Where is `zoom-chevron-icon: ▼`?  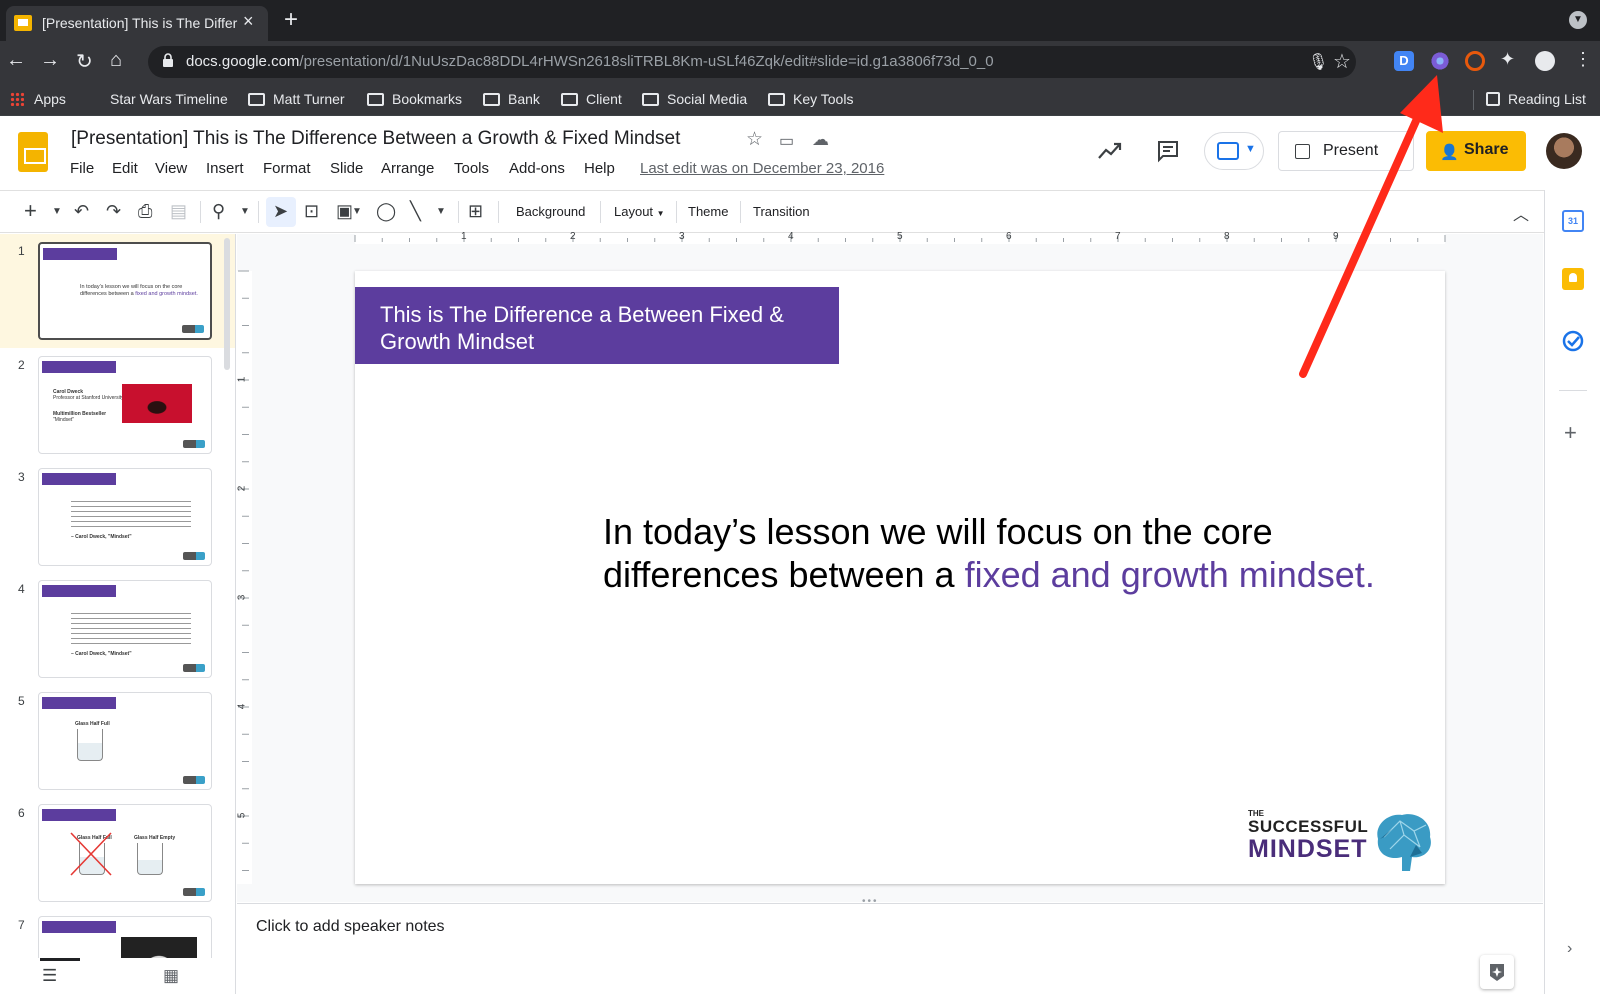
zoom-chevron-icon: ▼ is located at coordinates (245, 211).